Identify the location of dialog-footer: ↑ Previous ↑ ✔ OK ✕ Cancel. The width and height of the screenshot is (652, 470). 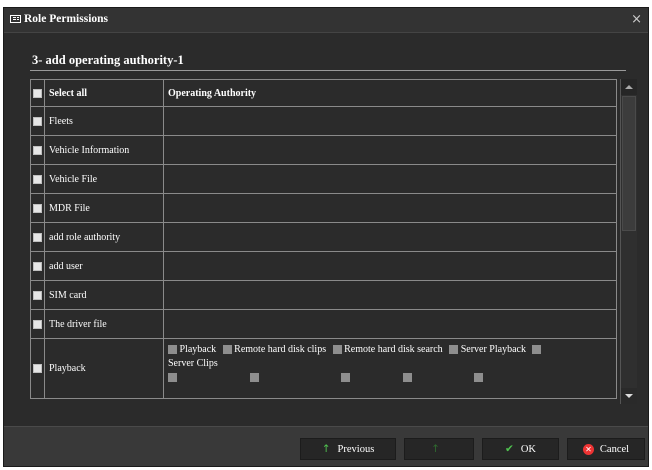
(326, 446).